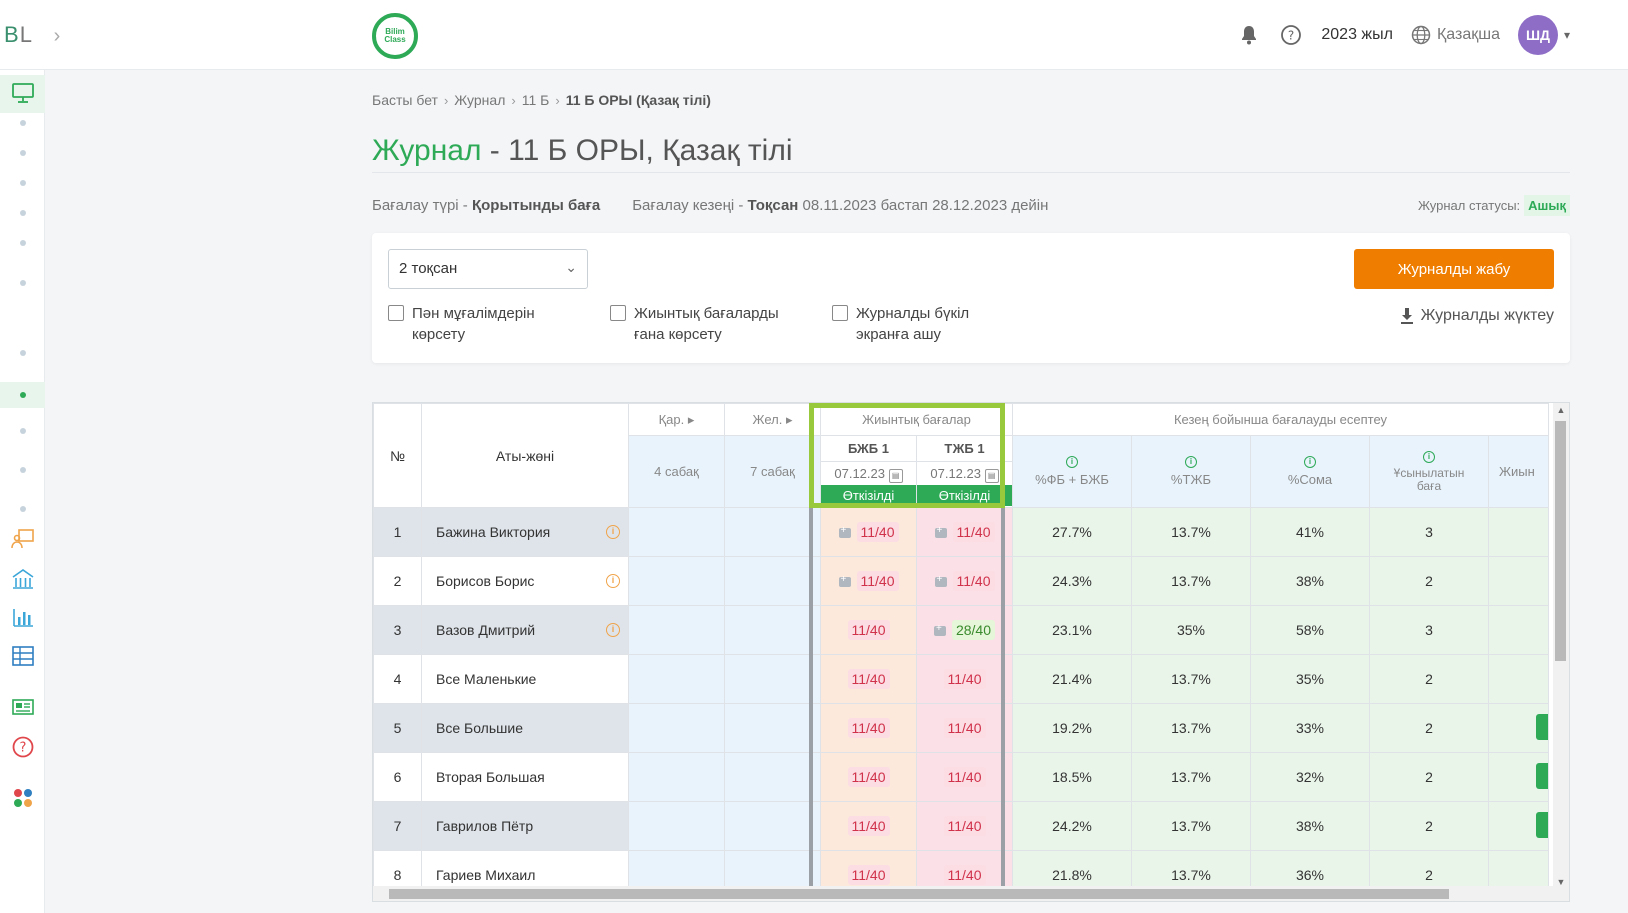 The height and width of the screenshot is (913, 1628). I want to click on header-name: Аты-жөні, so click(525, 455).